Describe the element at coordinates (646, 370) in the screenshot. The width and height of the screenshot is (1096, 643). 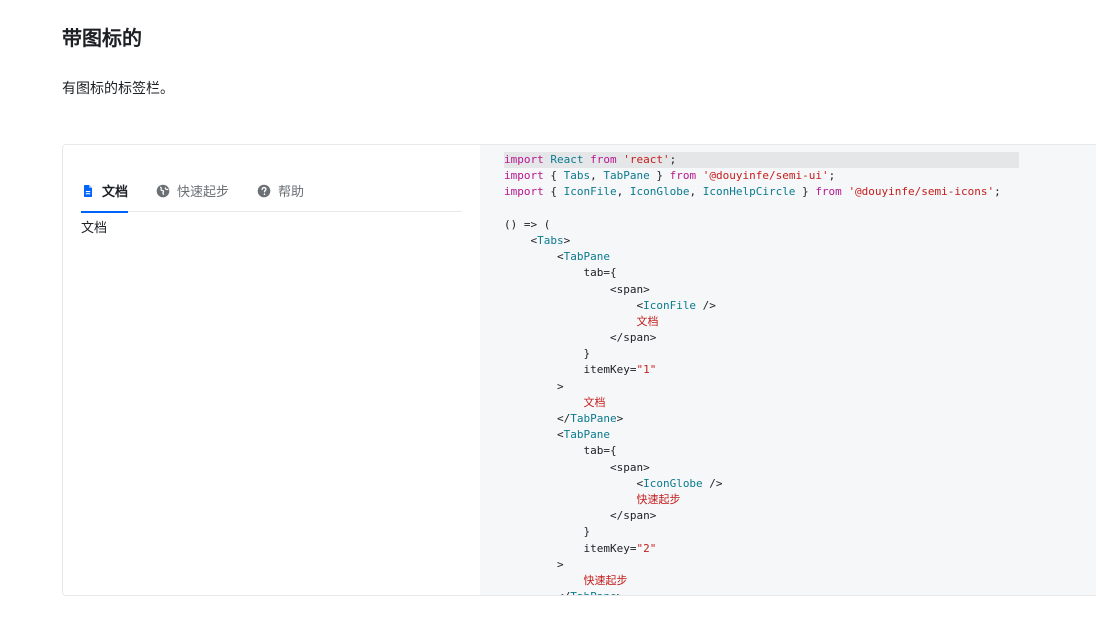
I see `code-token: "1"` at that location.